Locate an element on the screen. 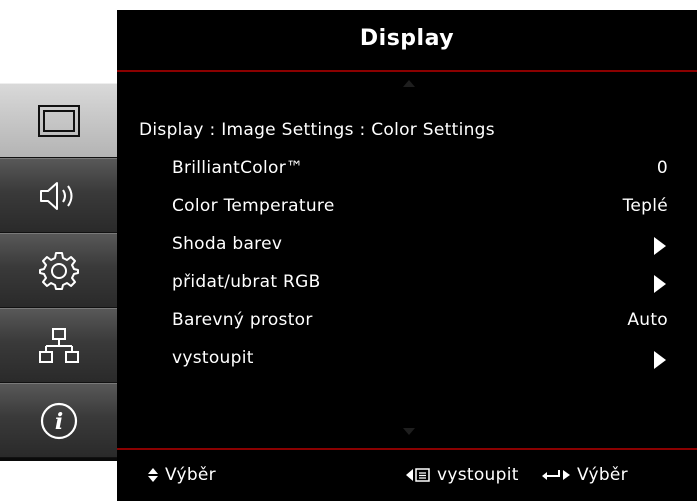  sidebar-item-setup is located at coordinates (58, 270).